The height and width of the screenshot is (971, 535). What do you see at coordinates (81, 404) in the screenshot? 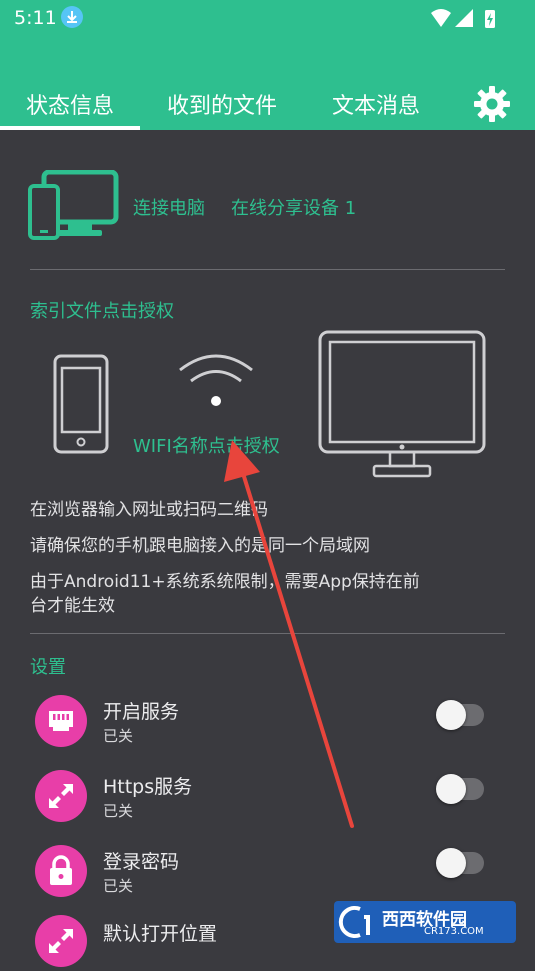
I see `phone-icon` at bounding box center [81, 404].